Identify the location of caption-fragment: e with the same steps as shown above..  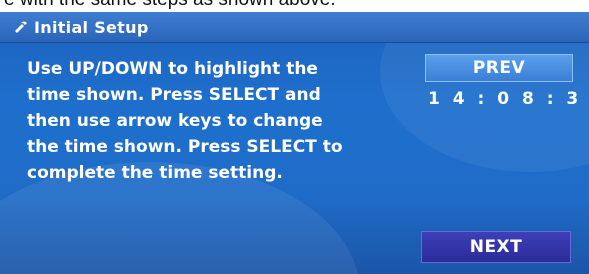
(294, 6).